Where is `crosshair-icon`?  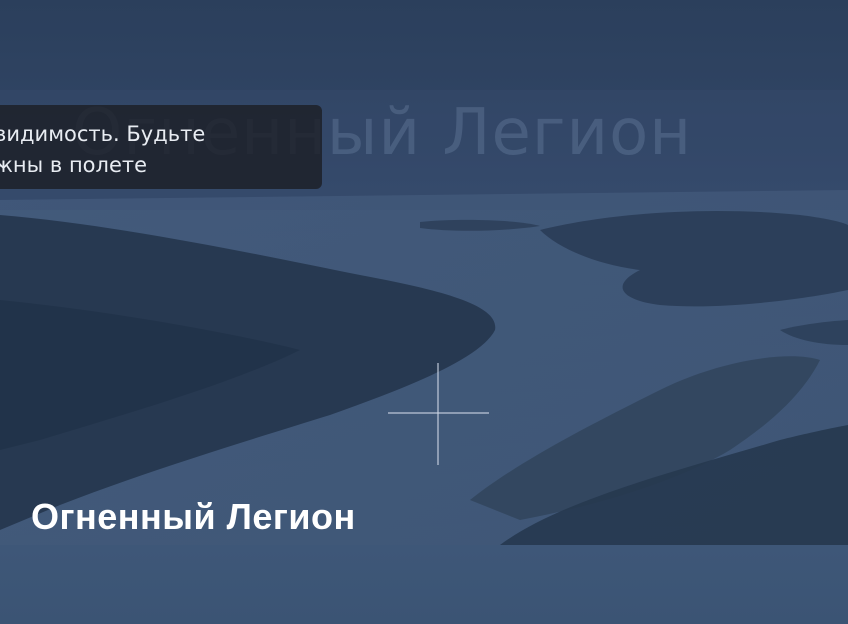
crosshair-icon is located at coordinates (438, 414).